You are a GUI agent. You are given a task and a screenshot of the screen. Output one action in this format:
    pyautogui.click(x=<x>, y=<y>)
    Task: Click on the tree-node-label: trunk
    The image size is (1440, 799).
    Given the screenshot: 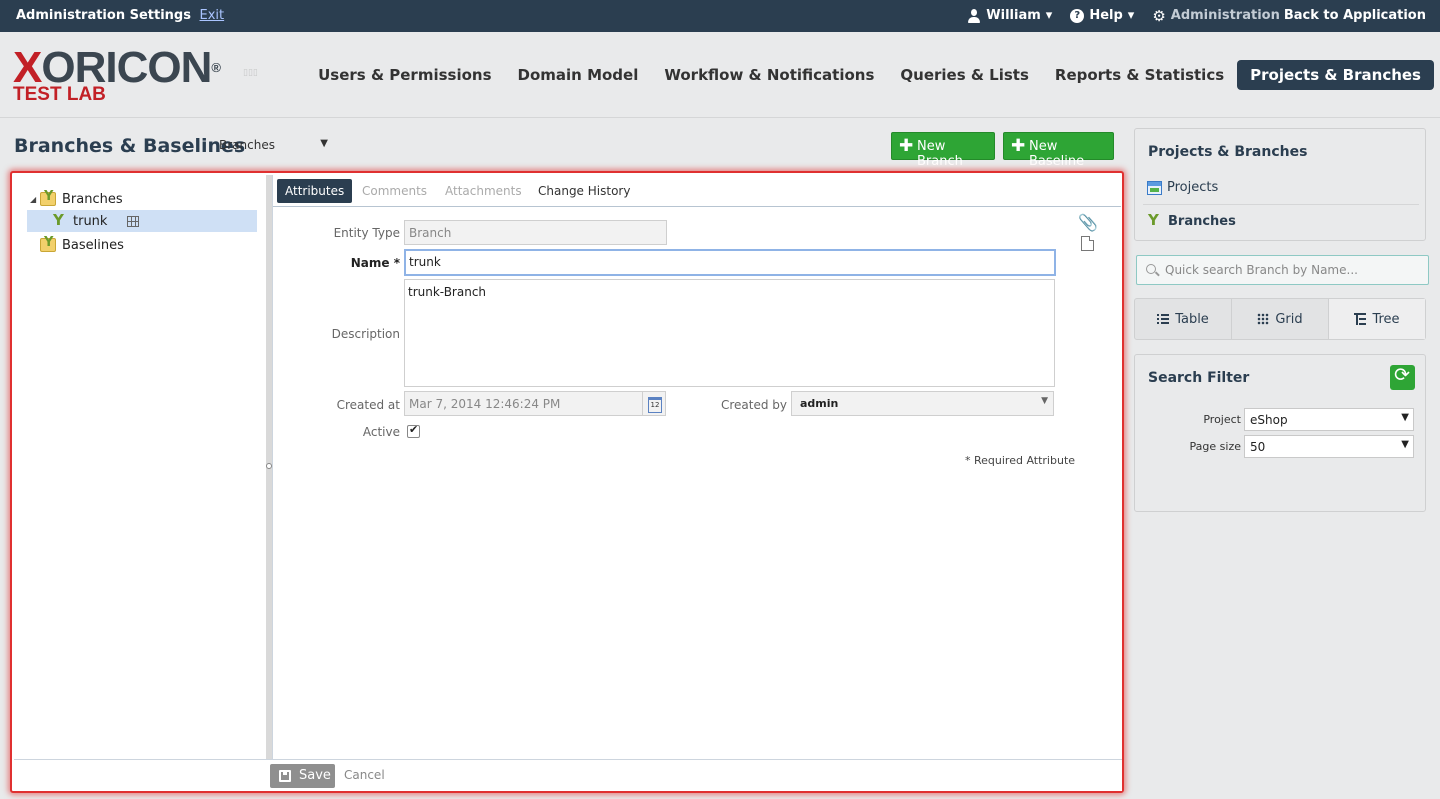 What is the action you would take?
    pyautogui.click(x=90, y=221)
    